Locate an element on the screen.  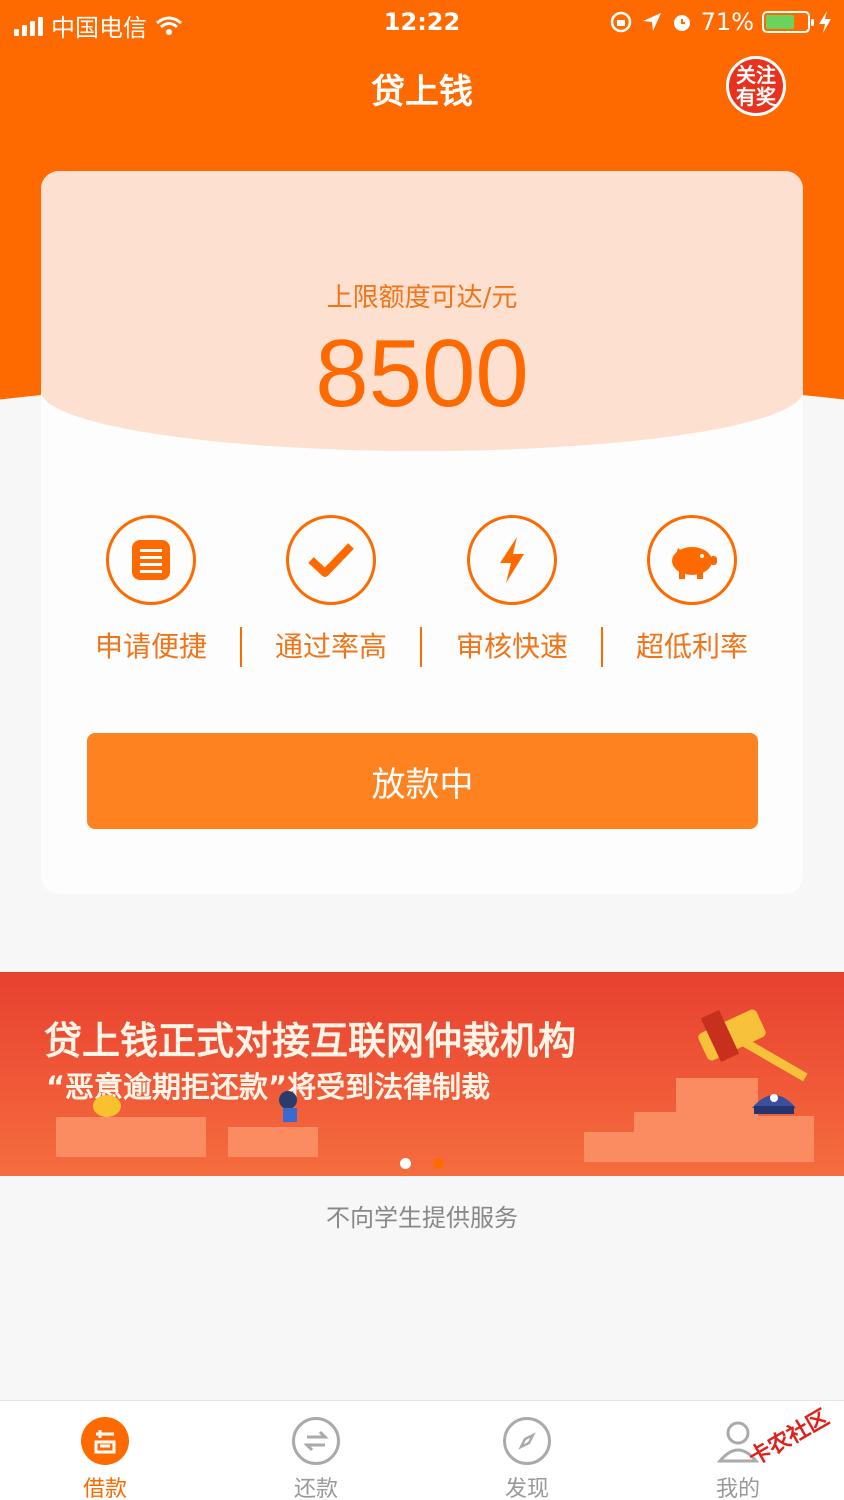
tab-label: 借款 is located at coordinates (104, 1488).